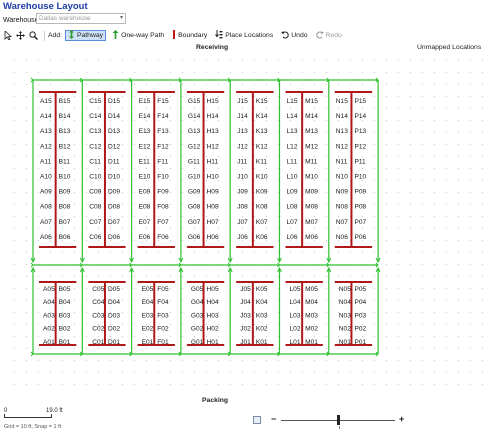 Image resolution: width=500 pixels, height=437 pixels. Describe the element at coordinates (197, 289) in the screenshot. I see `location-label: G05` at that location.